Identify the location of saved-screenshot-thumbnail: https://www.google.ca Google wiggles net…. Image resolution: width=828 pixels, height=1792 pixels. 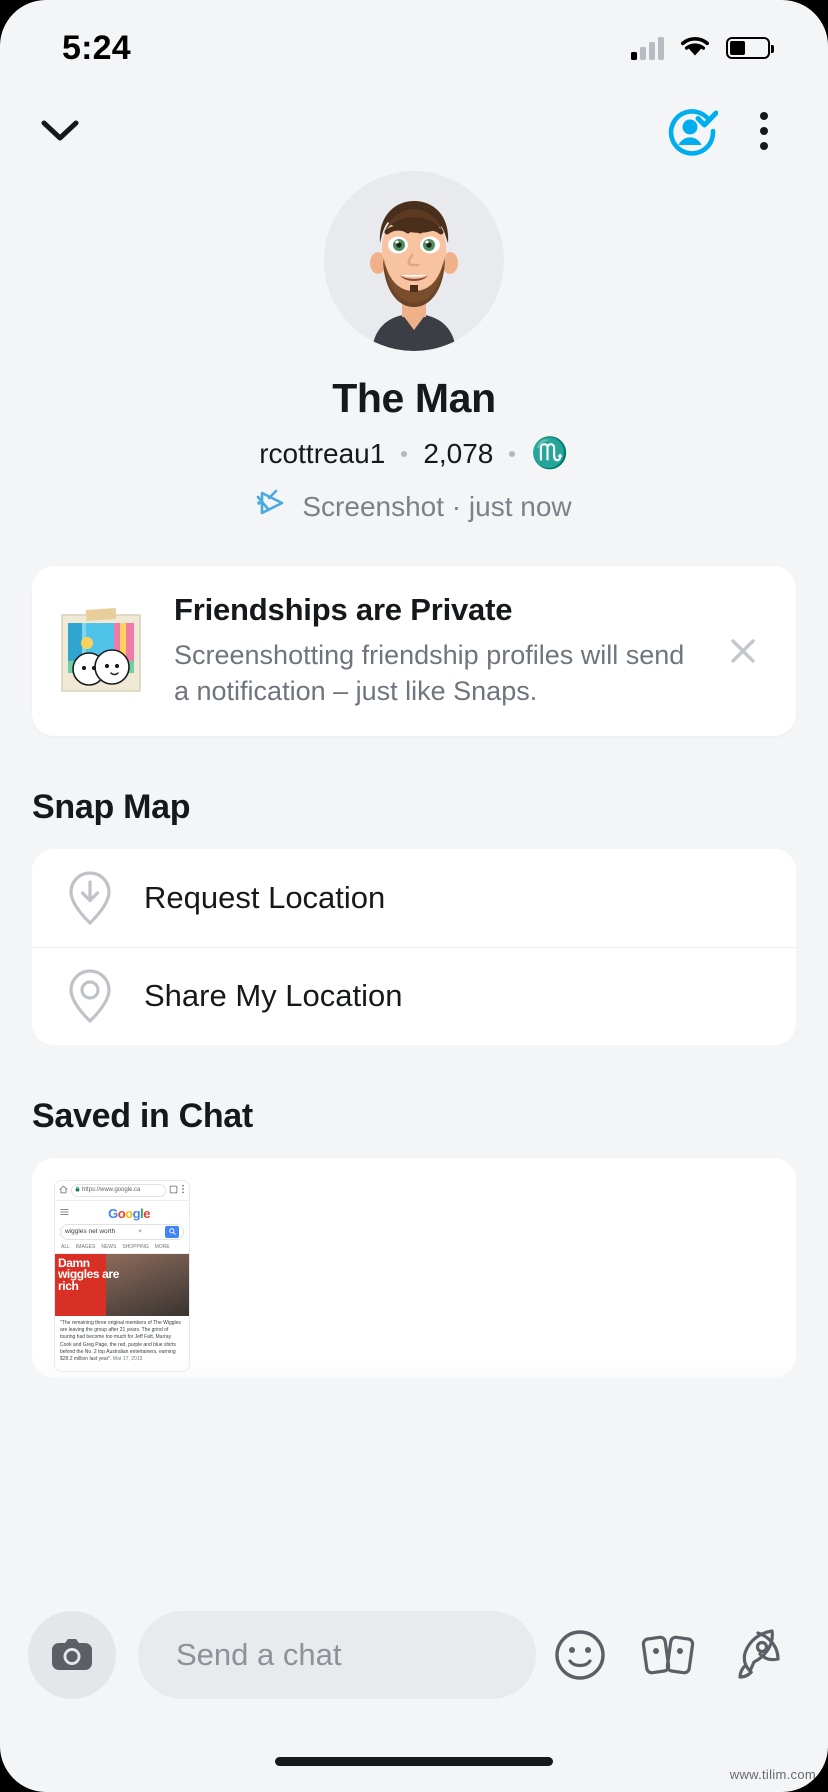
(122, 1275).